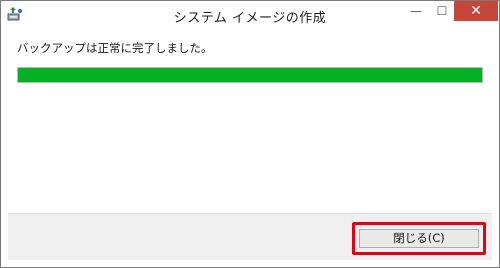  I want to click on progress-bar-fill, so click(250, 75).